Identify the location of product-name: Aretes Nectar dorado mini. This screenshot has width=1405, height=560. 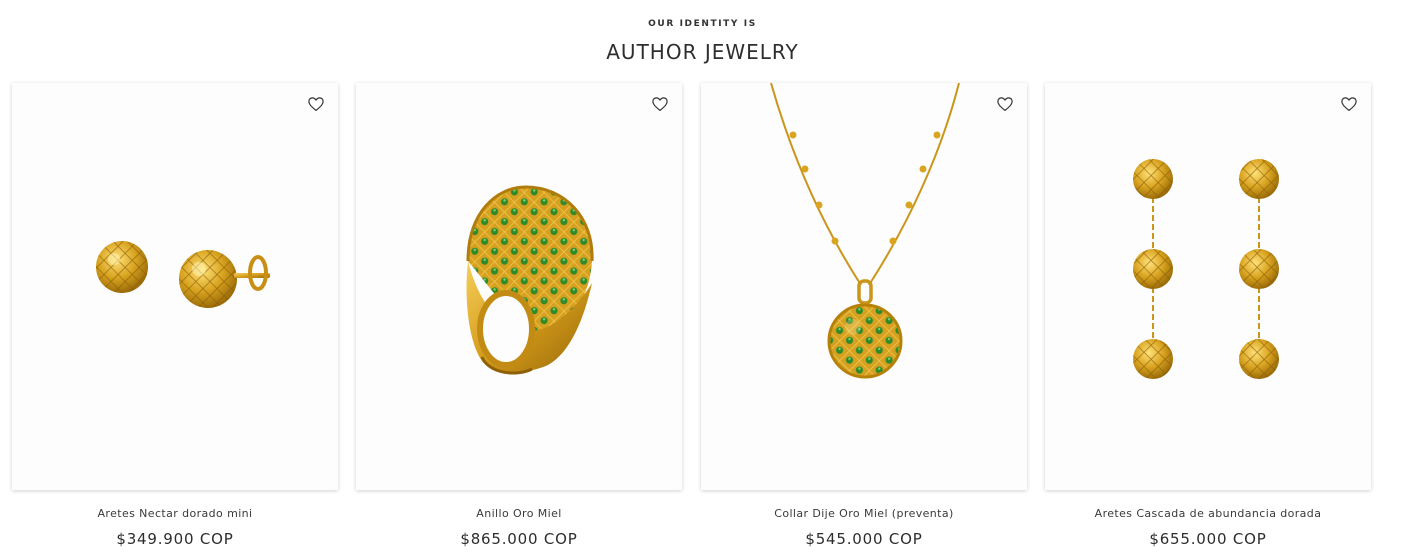
(175, 513).